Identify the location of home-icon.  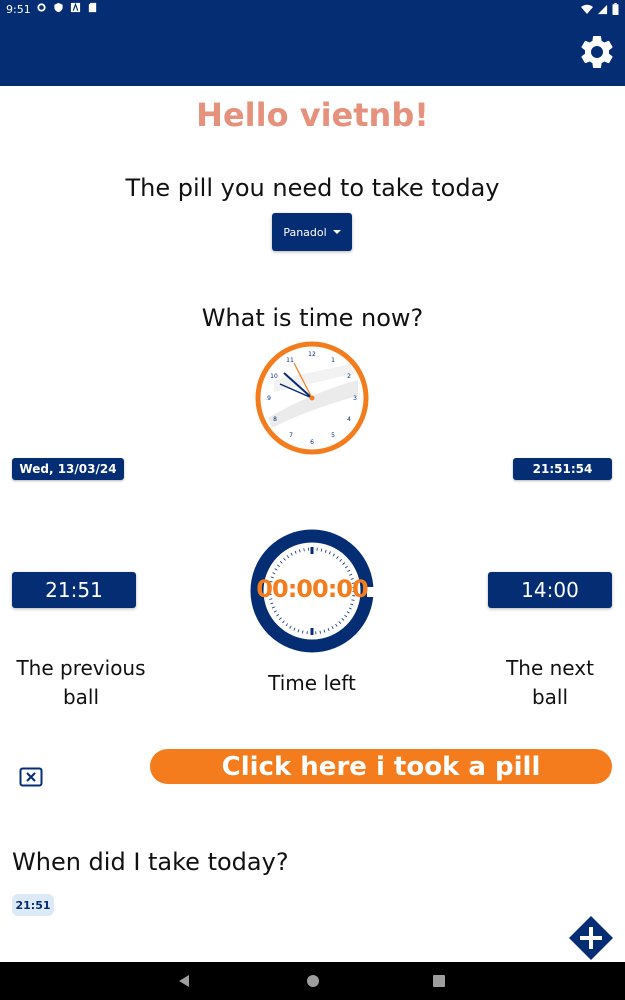
(313, 981).